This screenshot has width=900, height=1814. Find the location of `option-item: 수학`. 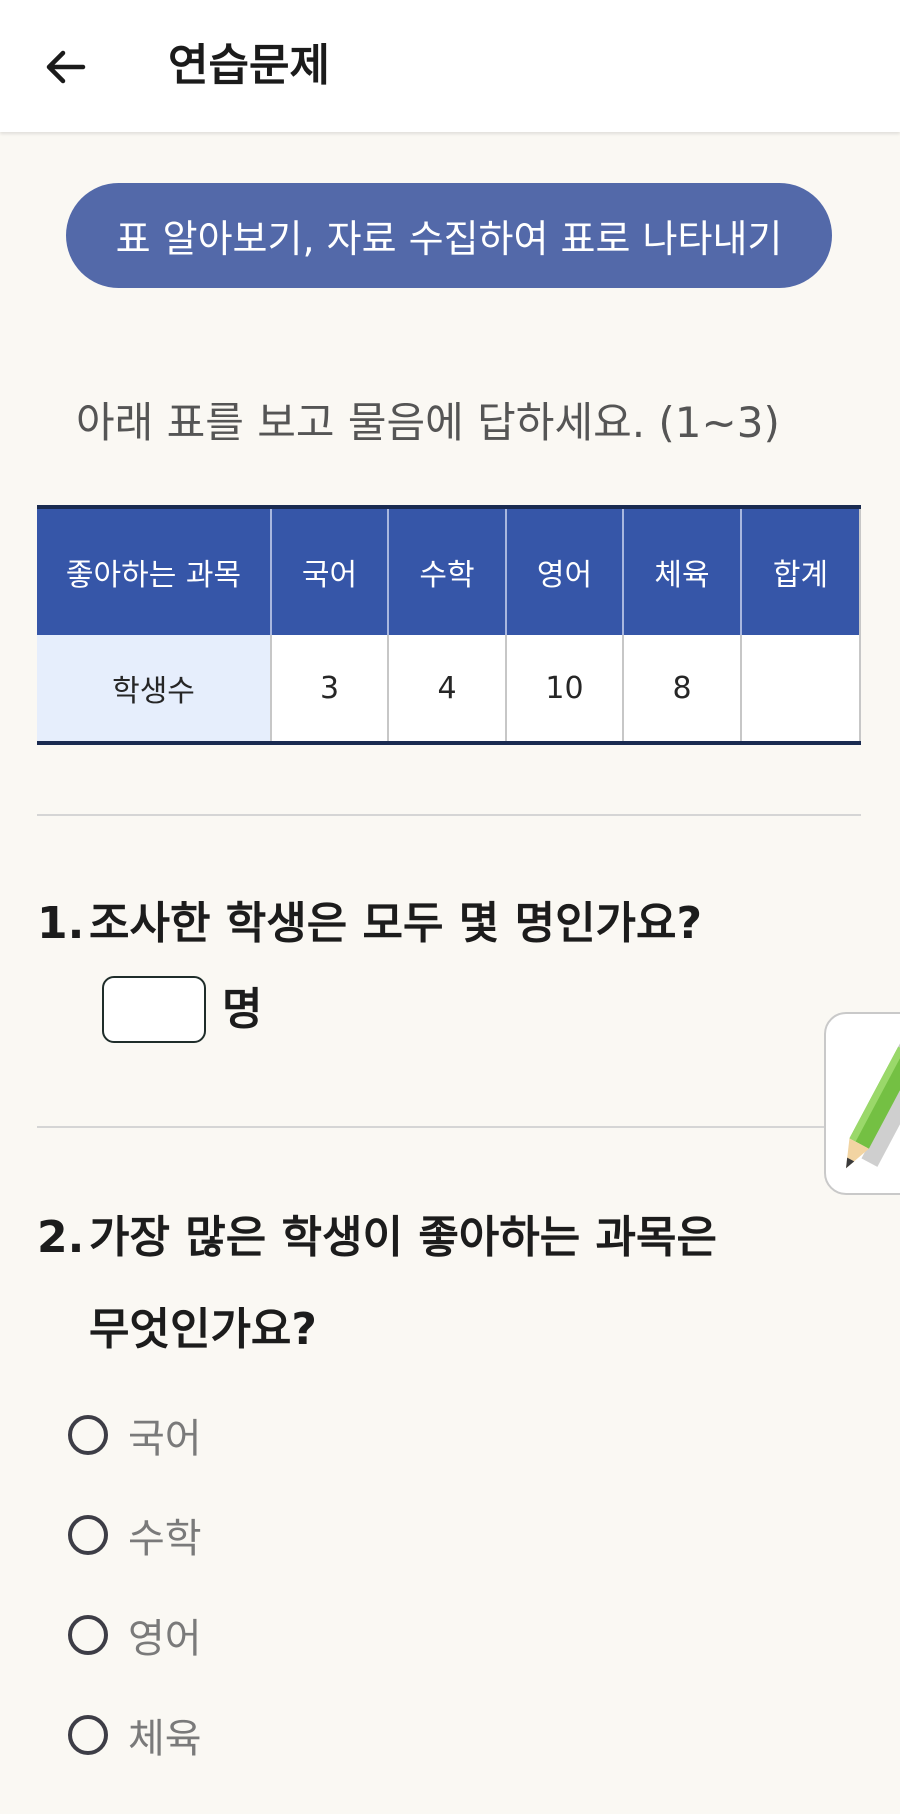

option-item: 수학 is located at coordinates (135, 1535).